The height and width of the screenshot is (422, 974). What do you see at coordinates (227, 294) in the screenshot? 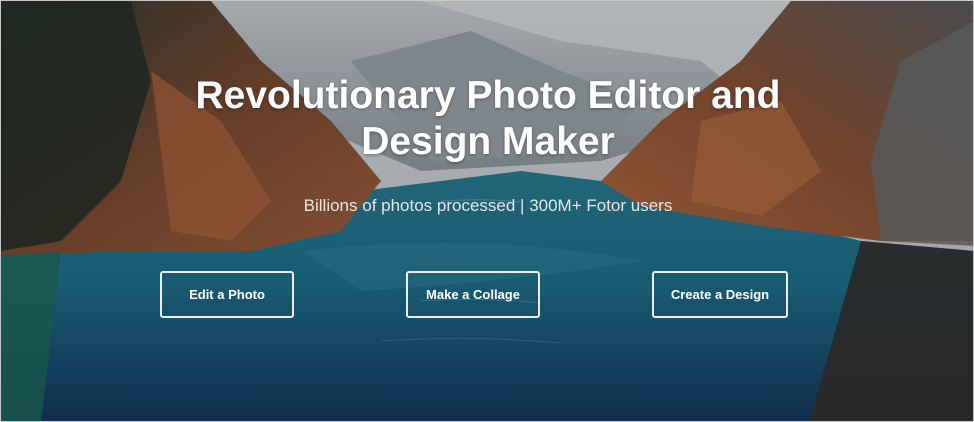
I see `edit-photo-button: Edit a Photo` at bounding box center [227, 294].